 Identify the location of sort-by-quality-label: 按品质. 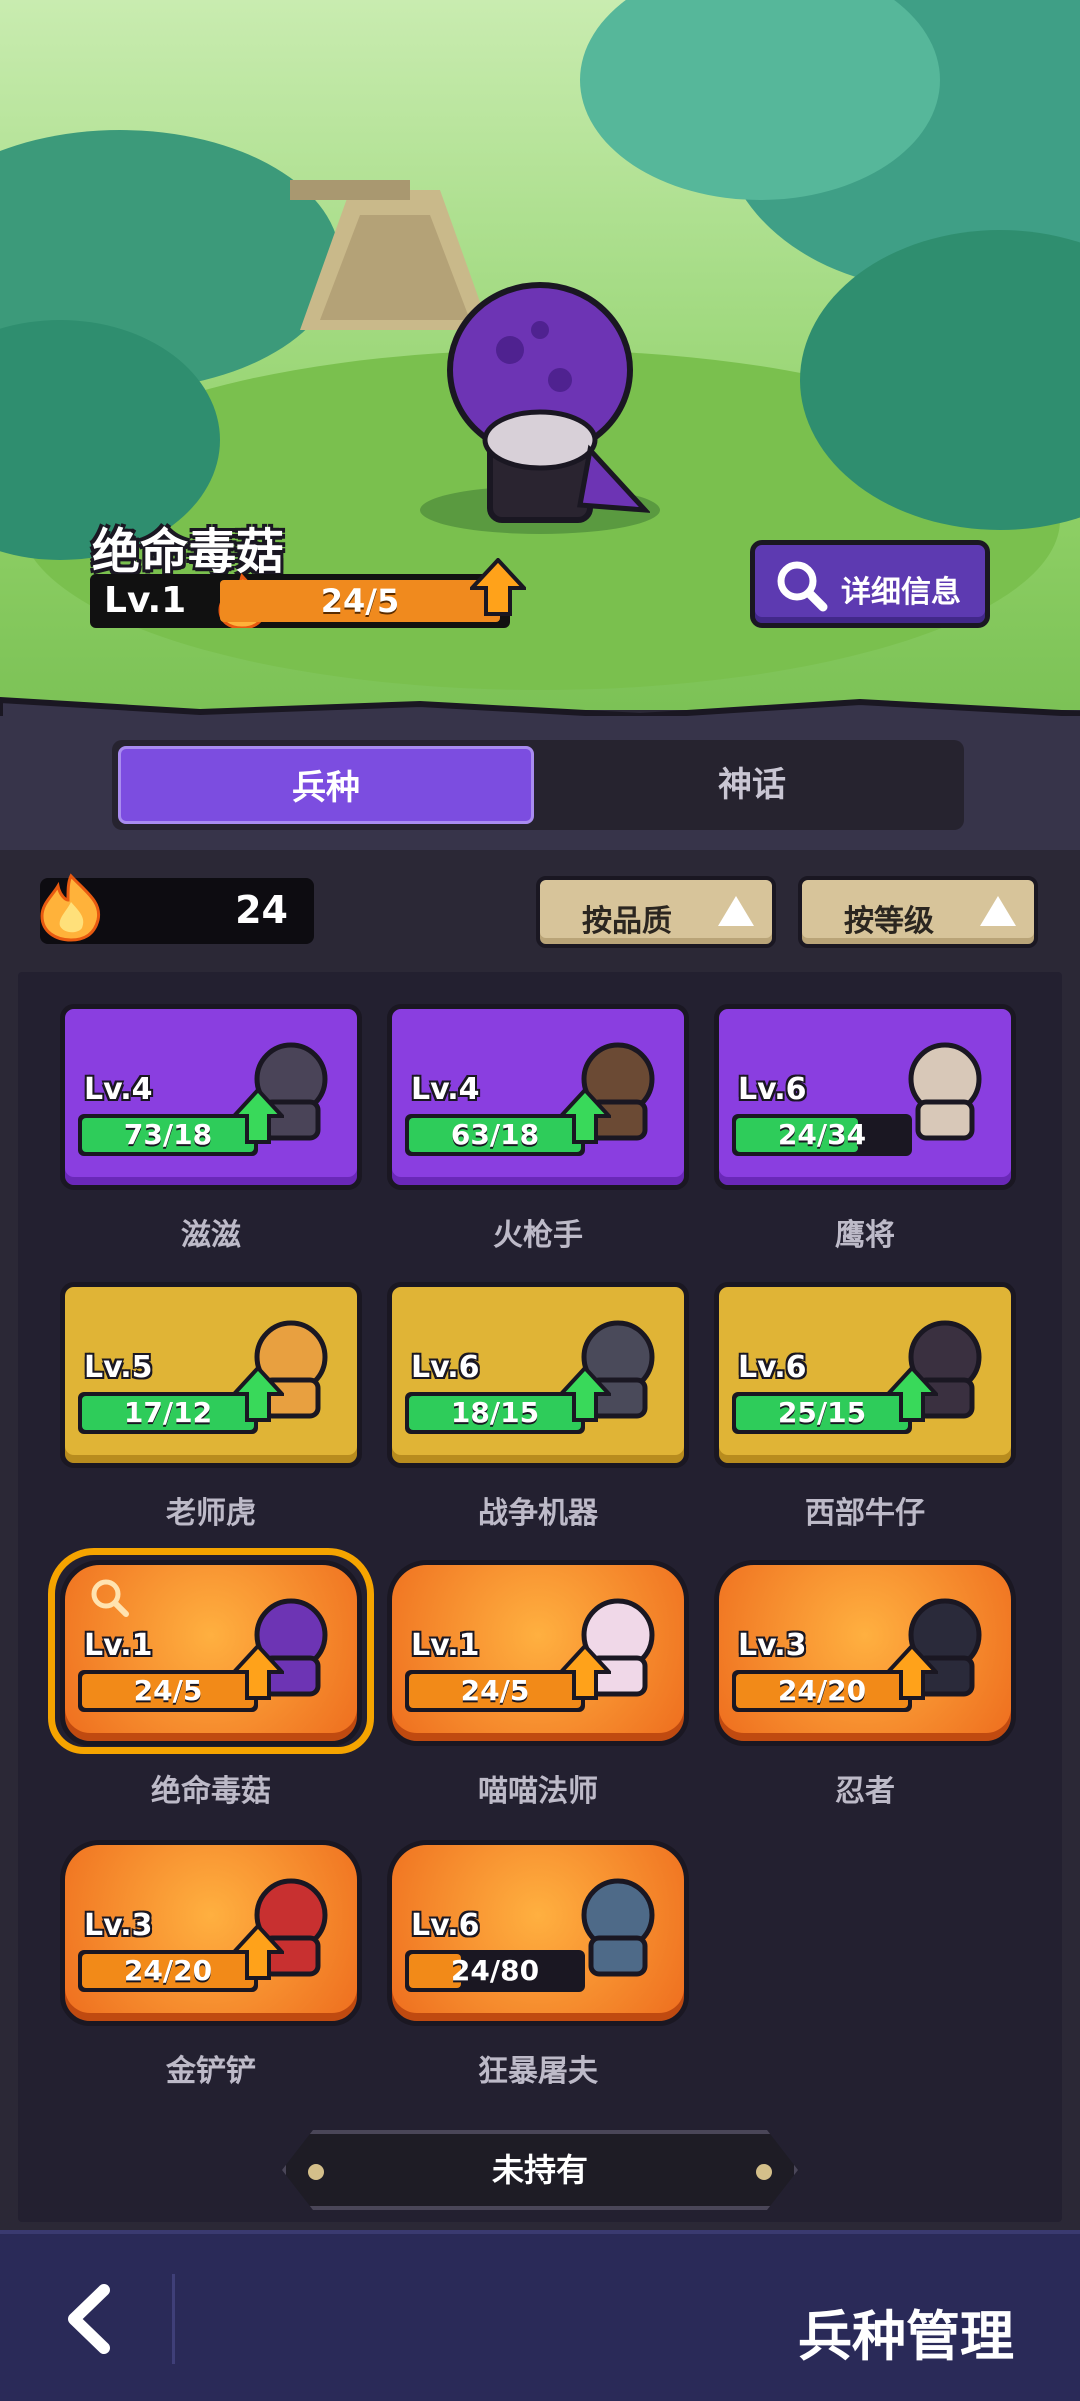
(627, 921).